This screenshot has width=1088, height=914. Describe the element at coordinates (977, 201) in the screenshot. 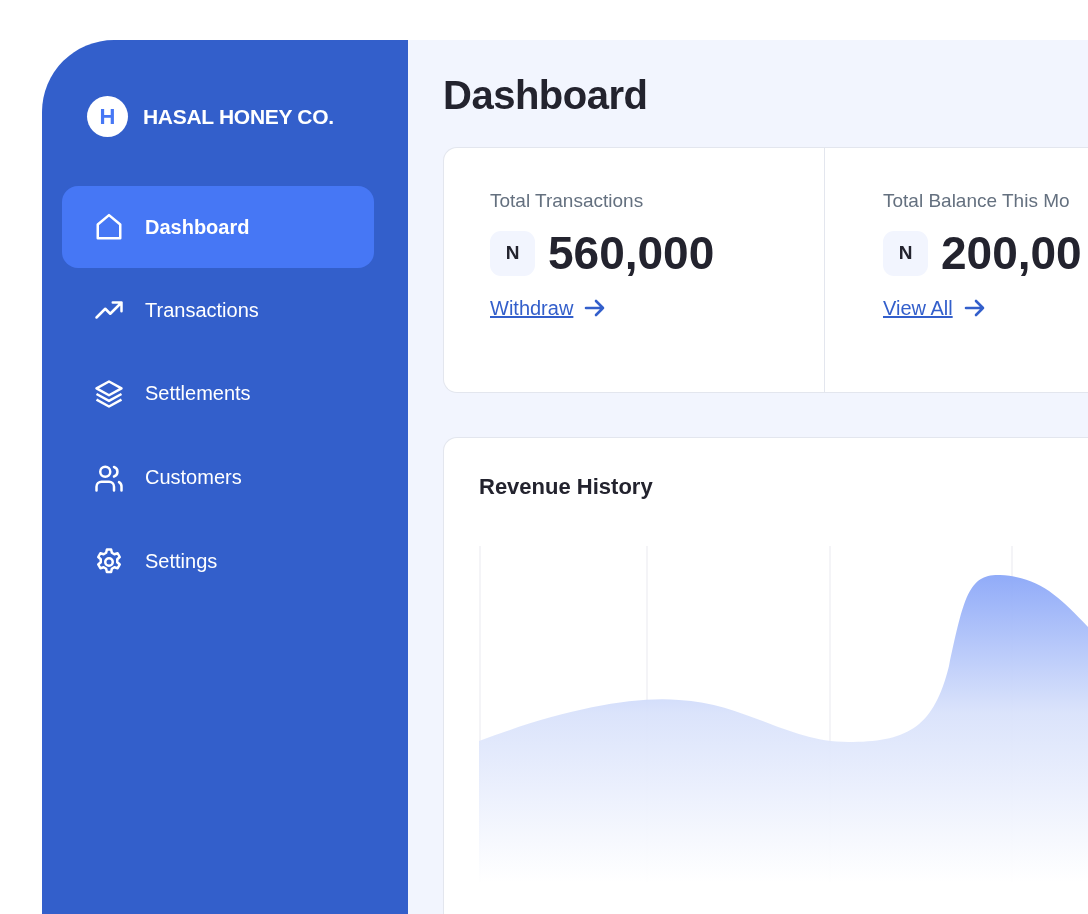

I see `stat-label: Total Balance This Mo` at that location.